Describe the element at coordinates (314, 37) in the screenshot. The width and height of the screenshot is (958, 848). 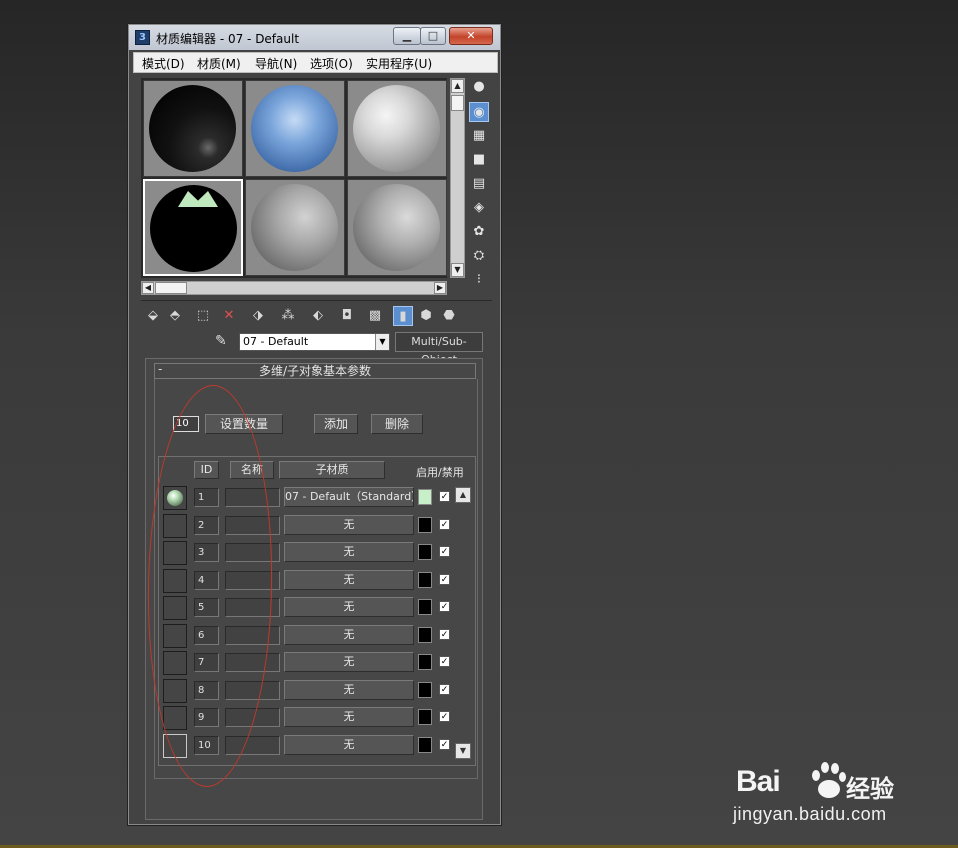
I see `title-bar: 3 材质编辑器 - 07 - Default ▁ □ ✕` at that location.